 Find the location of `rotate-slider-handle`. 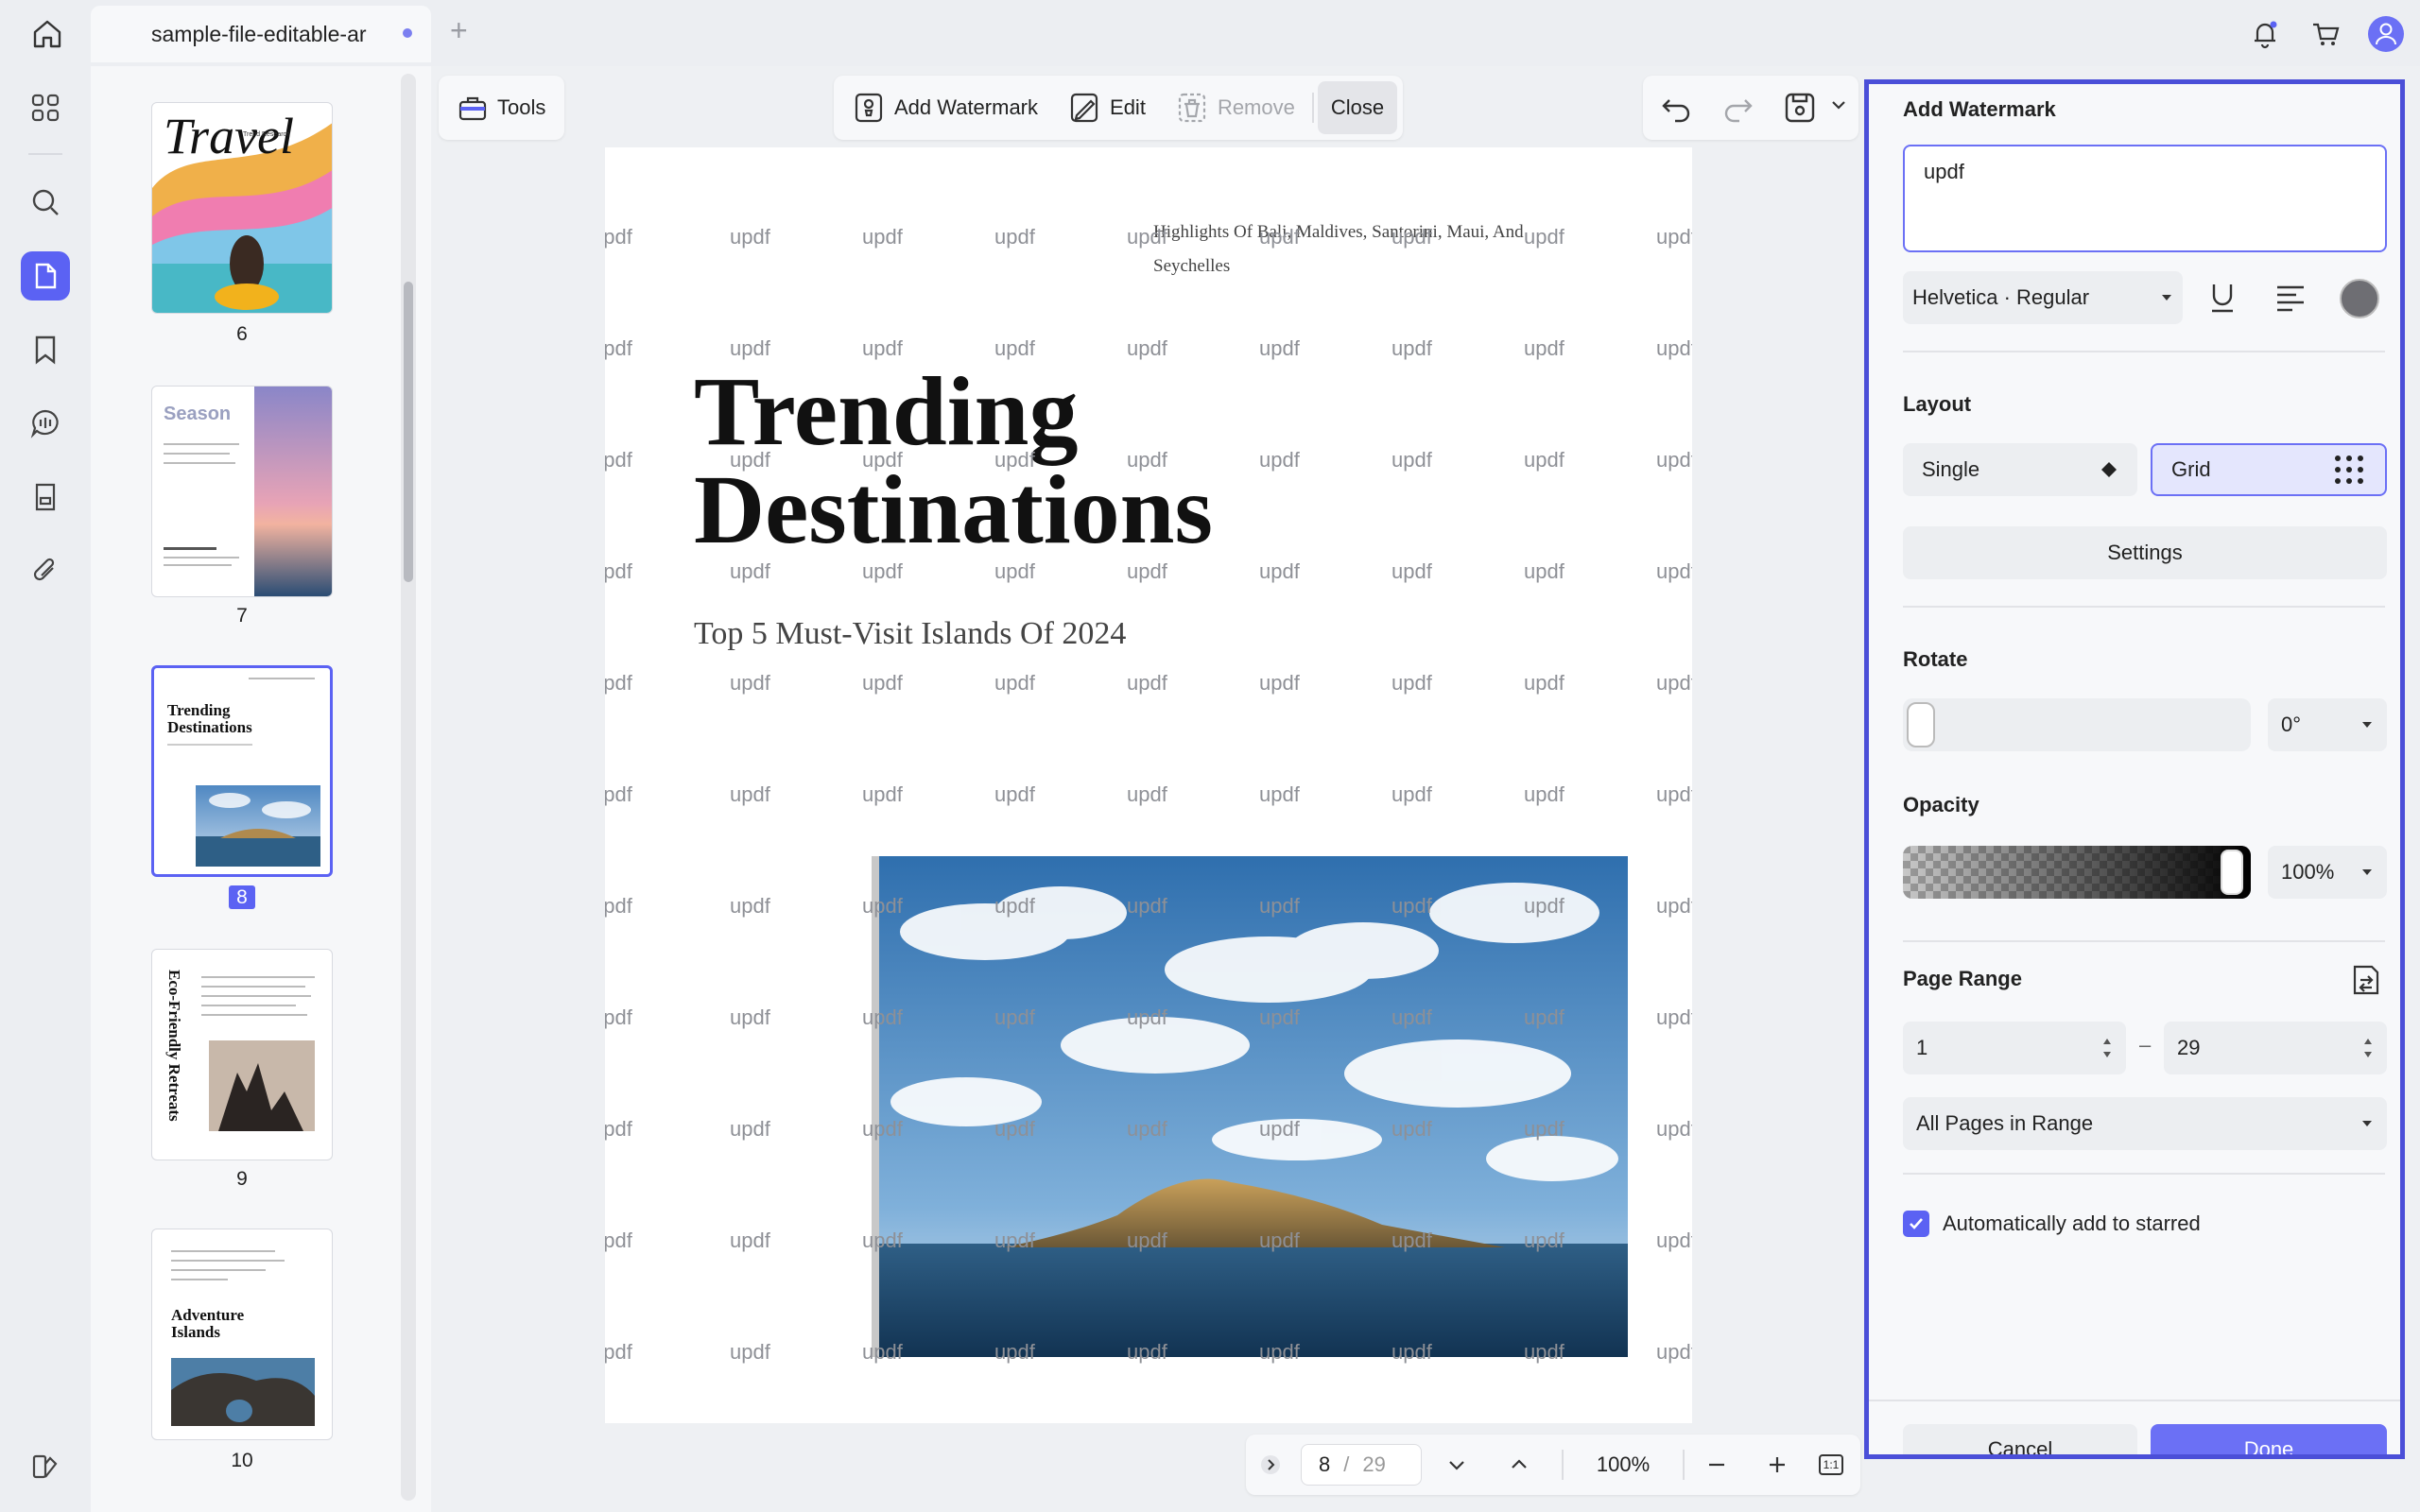

rotate-slider-handle is located at coordinates (1921, 724).